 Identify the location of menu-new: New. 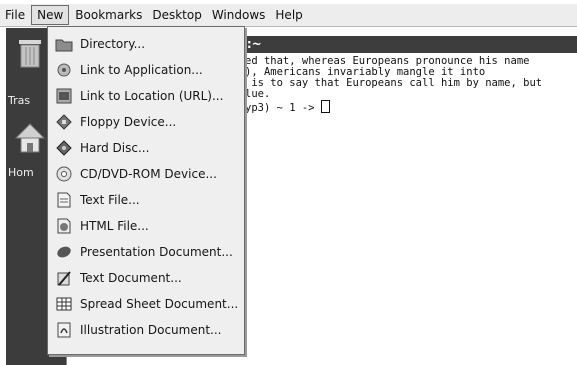
(50, 15).